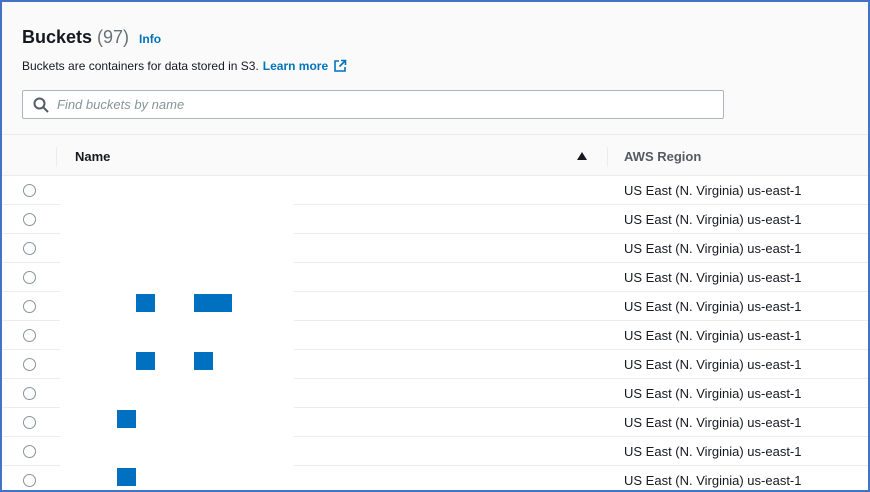 Image resolution: width=870 pixels, height=492 pixels. I want to click on page-title: Buckets, so click(57, 37).